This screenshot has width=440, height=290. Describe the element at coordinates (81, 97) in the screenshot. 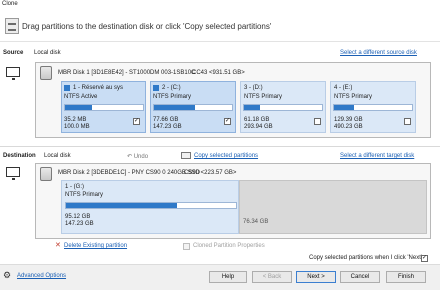

I see `partition-type: NTFS Active` at that location.